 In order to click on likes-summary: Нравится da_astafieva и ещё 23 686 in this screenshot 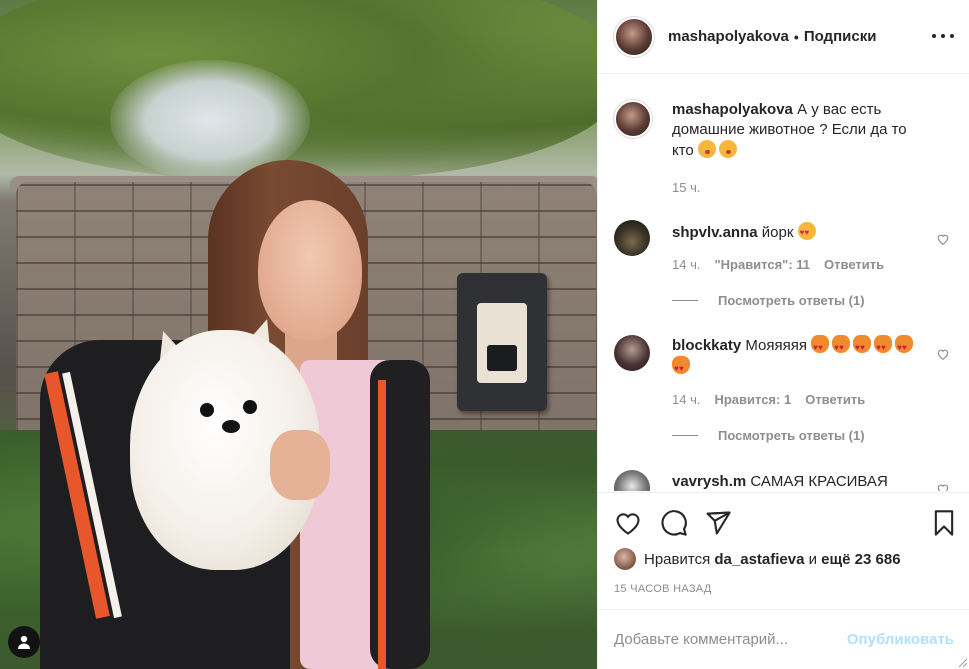, I will do `click(757, 559)`.